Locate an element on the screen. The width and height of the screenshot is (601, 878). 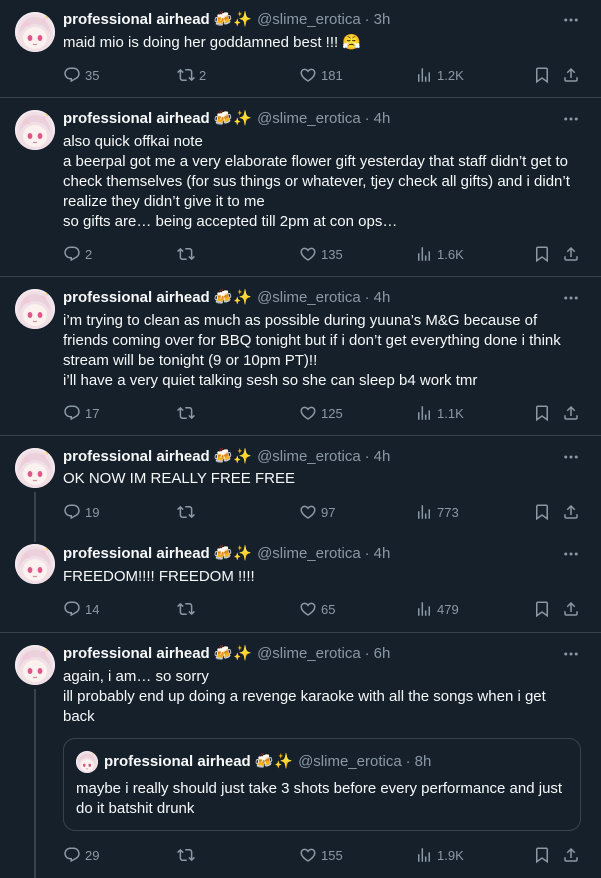
views-bar-chart-icon is located at coordinates (424, 855).